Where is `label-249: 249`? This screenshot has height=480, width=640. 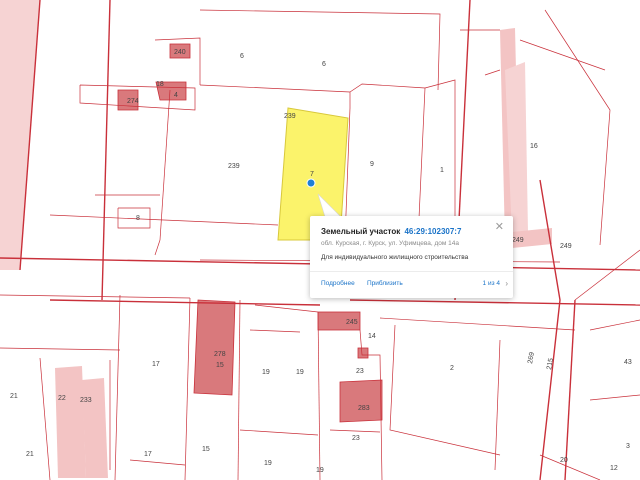
label-249: 249 is located at coordinates (518, 240).